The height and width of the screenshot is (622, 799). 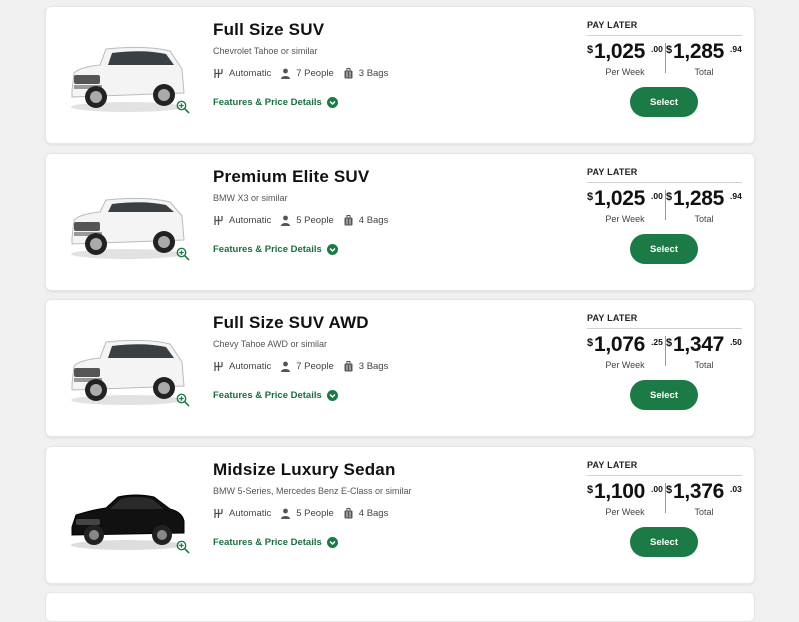 I want to click on car-model-subtitle: Chevrolet Tahoe or similar, so click(x=265, y=51).